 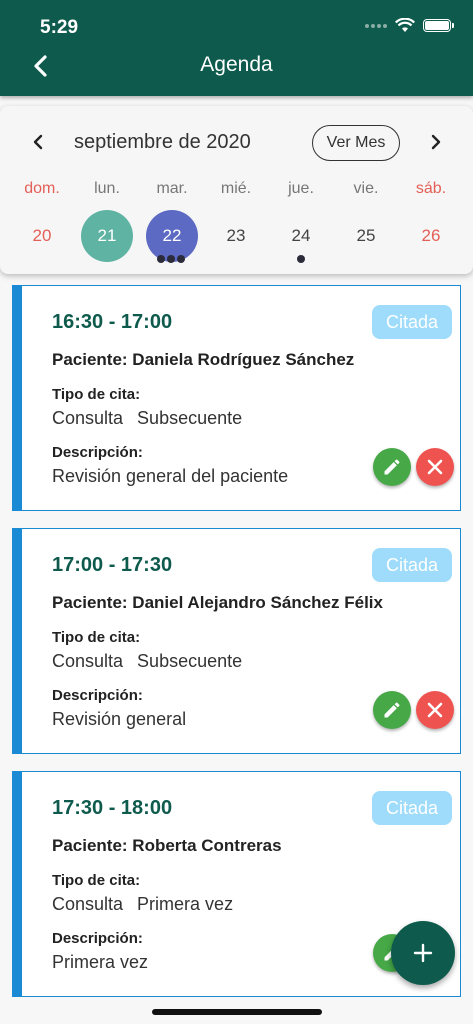 I want to click on description-value: Revisión general, so click(x=119, y=719).